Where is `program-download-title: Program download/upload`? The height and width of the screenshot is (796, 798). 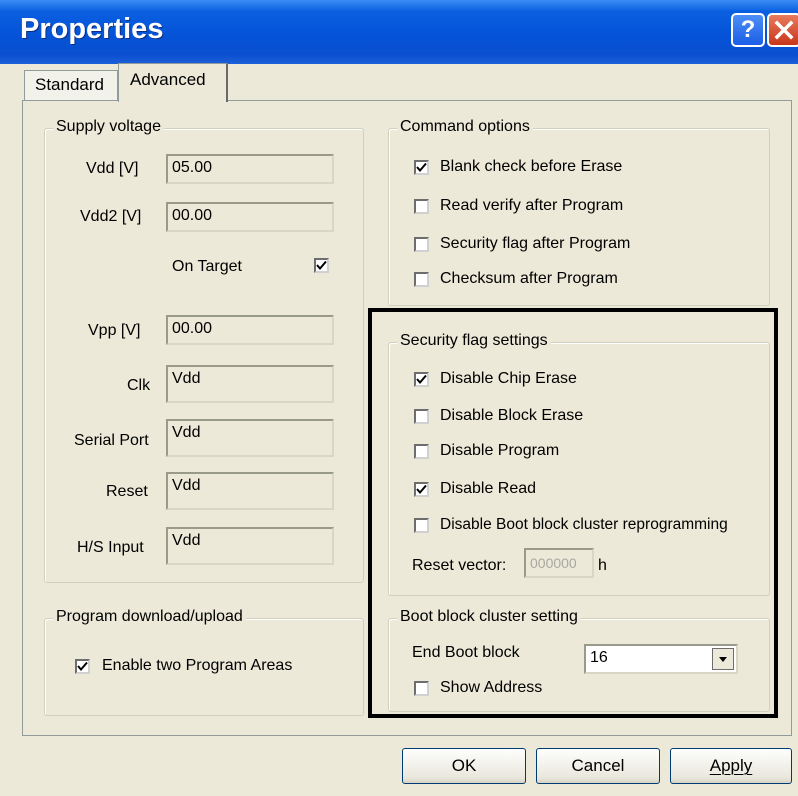 program-download-title: Program download/upload is located at coordinates (149, 617).